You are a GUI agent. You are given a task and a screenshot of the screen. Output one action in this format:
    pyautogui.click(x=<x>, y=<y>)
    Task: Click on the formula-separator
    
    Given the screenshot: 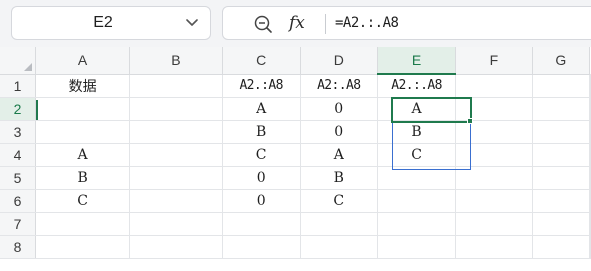 What is the action you would take?
    pyautogui.click(x=325, y=24)
    